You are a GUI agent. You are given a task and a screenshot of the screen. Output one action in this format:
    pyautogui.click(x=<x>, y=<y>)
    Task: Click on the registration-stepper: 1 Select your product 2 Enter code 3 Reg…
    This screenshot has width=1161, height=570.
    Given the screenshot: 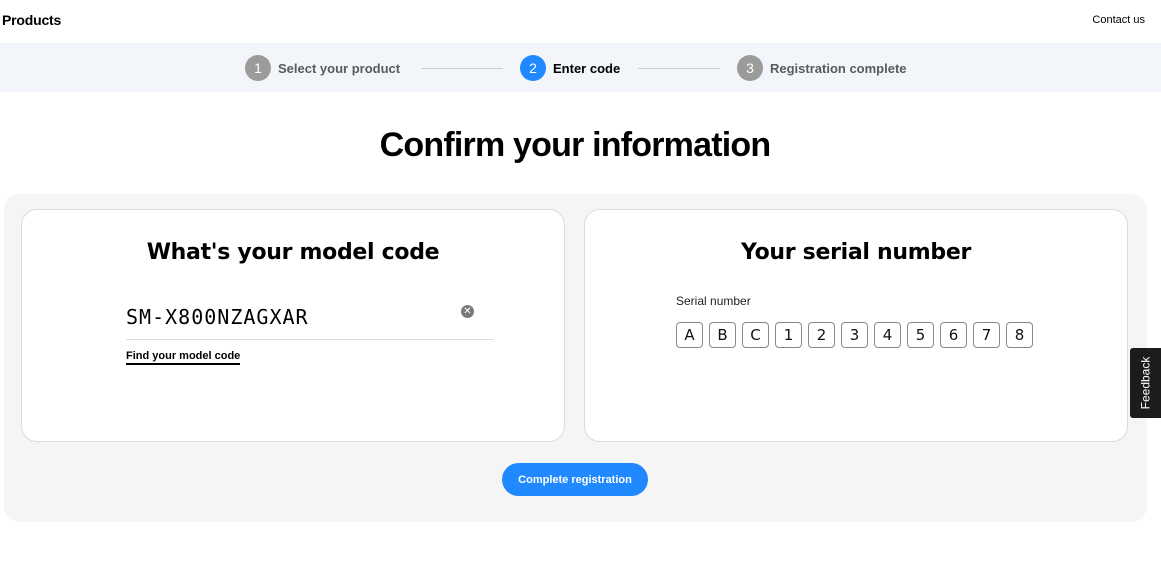 What is the action you would take?
    pyautogui.click(x=580, y=67)
    